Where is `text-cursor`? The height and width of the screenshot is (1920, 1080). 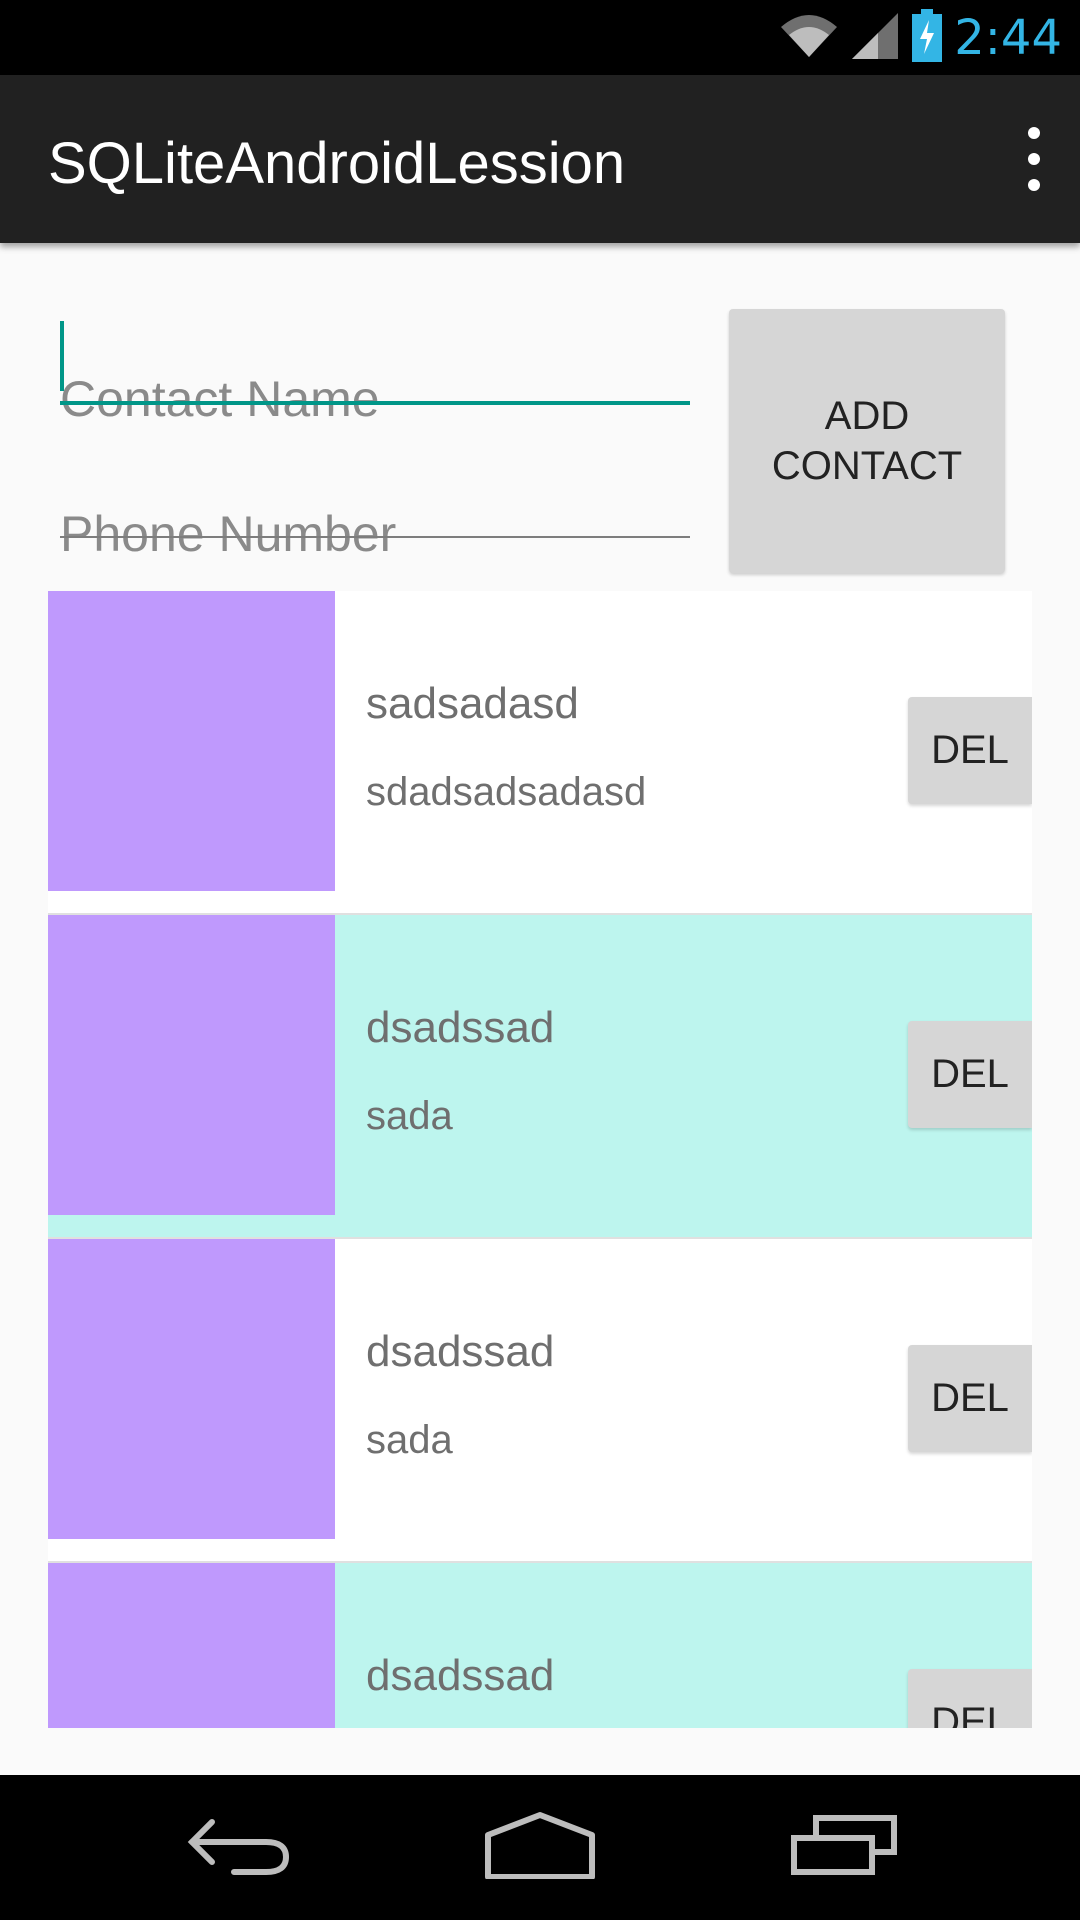 text-cursor is located at coordinates (62, 356).